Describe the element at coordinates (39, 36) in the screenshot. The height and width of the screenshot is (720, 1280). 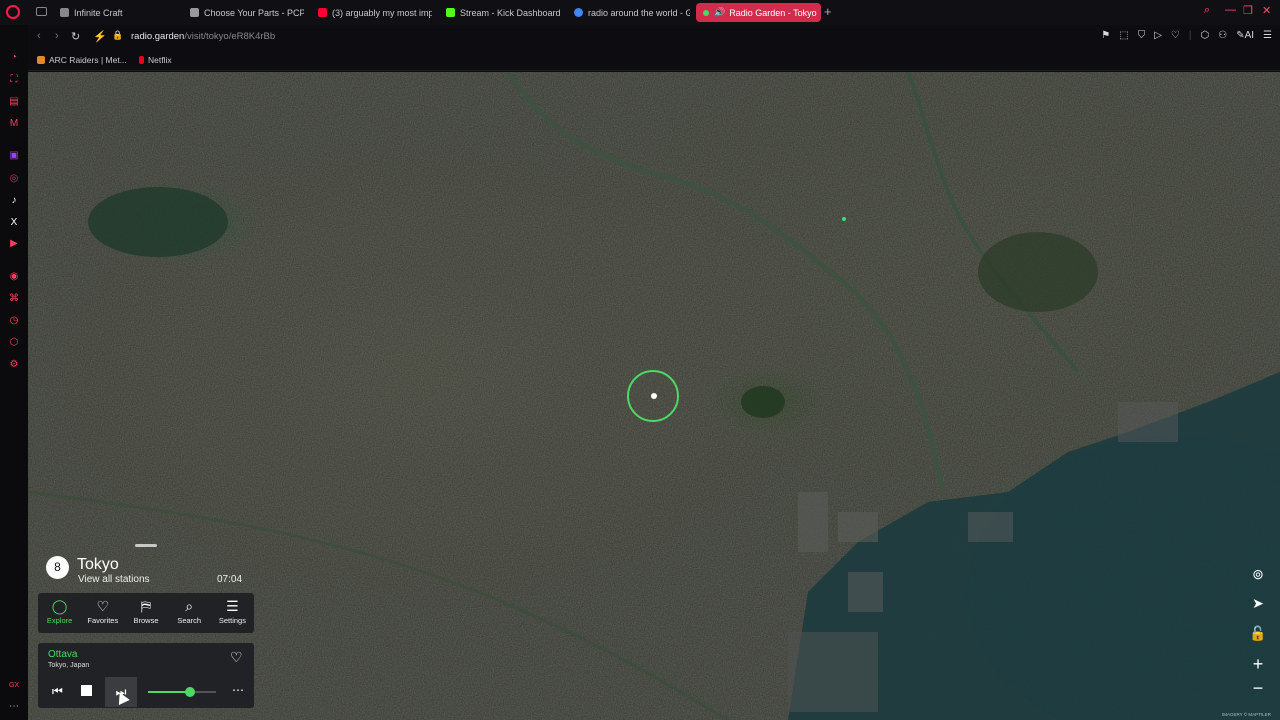
I see `back-icon: ‹` at that location.